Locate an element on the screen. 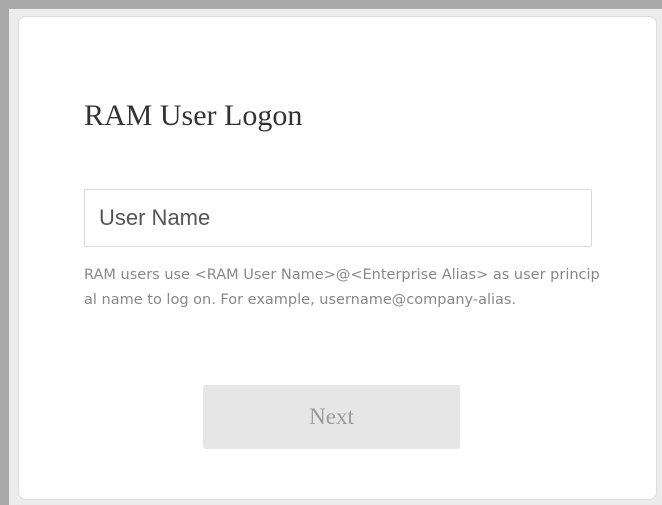 This screenshot has width=662, height=505. page-title: RAM User Logon is located at coordinates (193, 115).